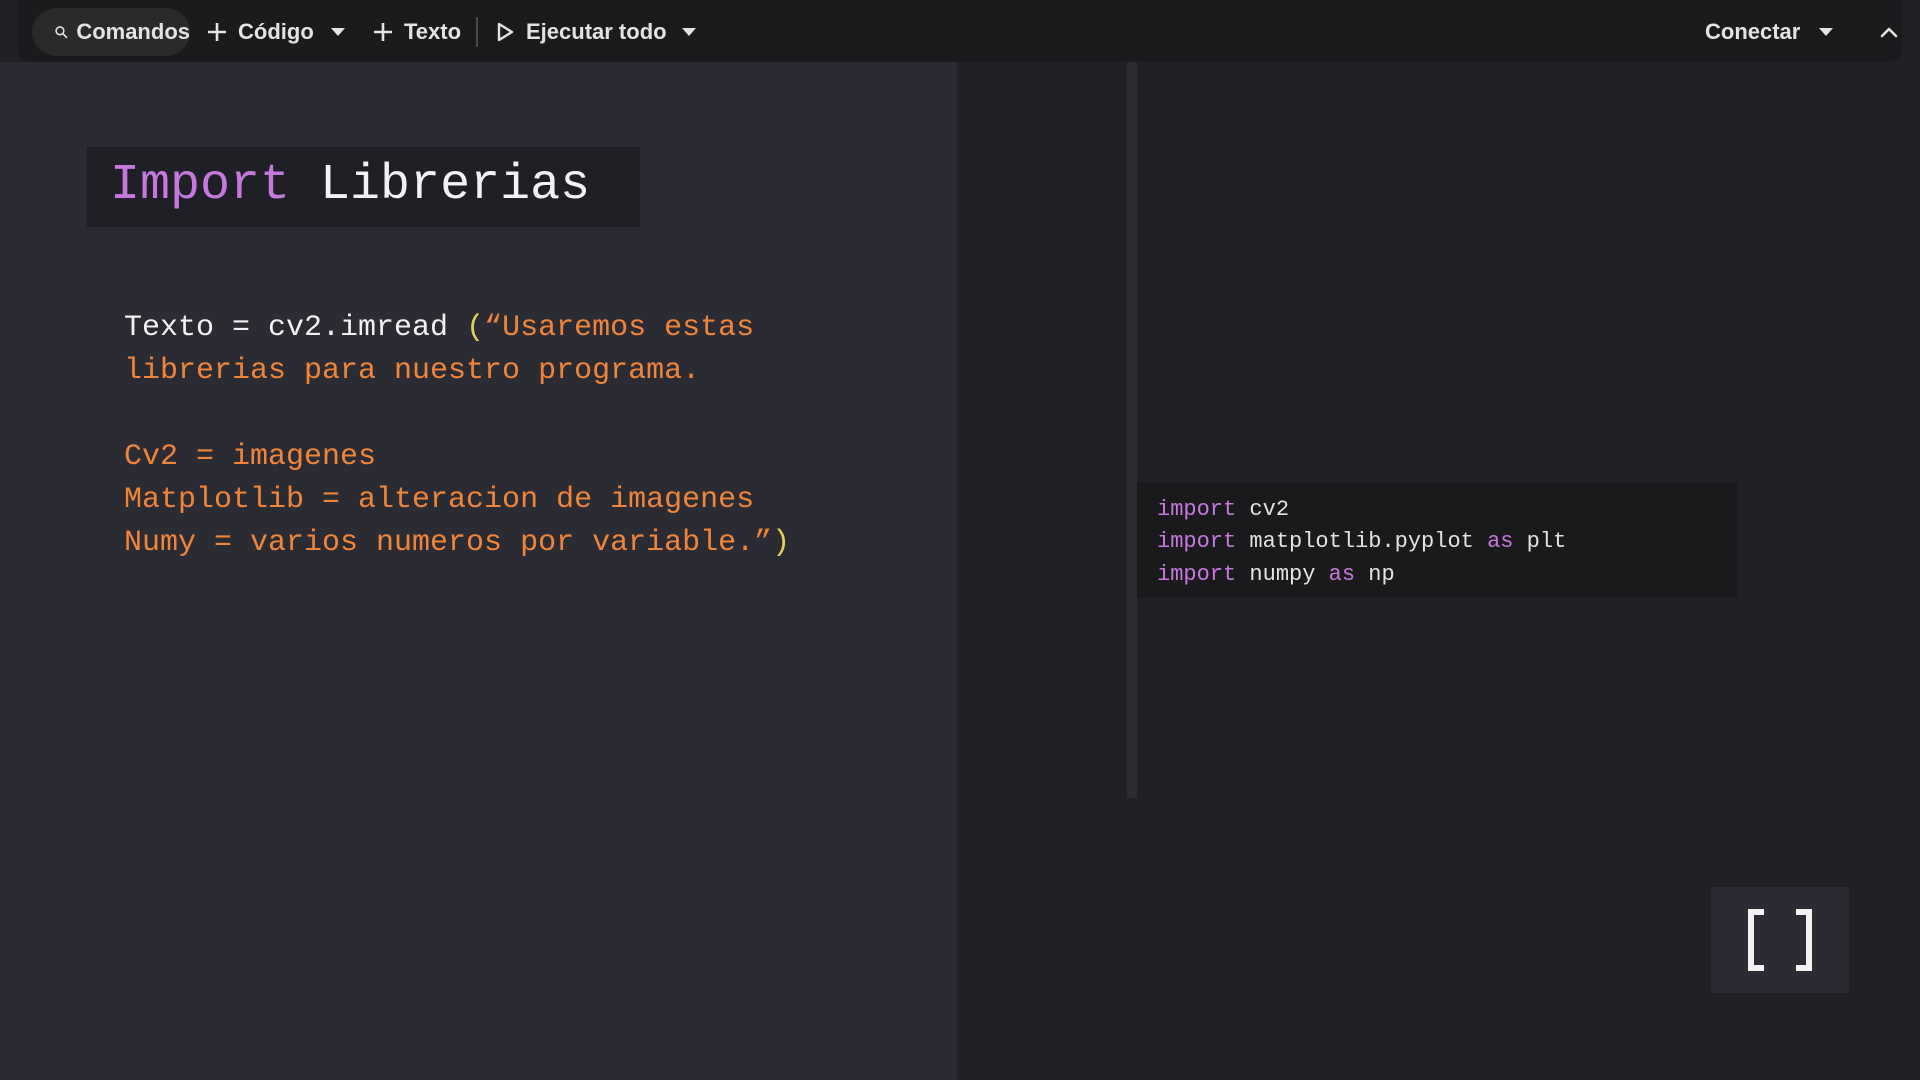 Image resolution: width=1920 pixels, height=1080 pixels. I want to click on line5-paren: ), so click(781, 543).